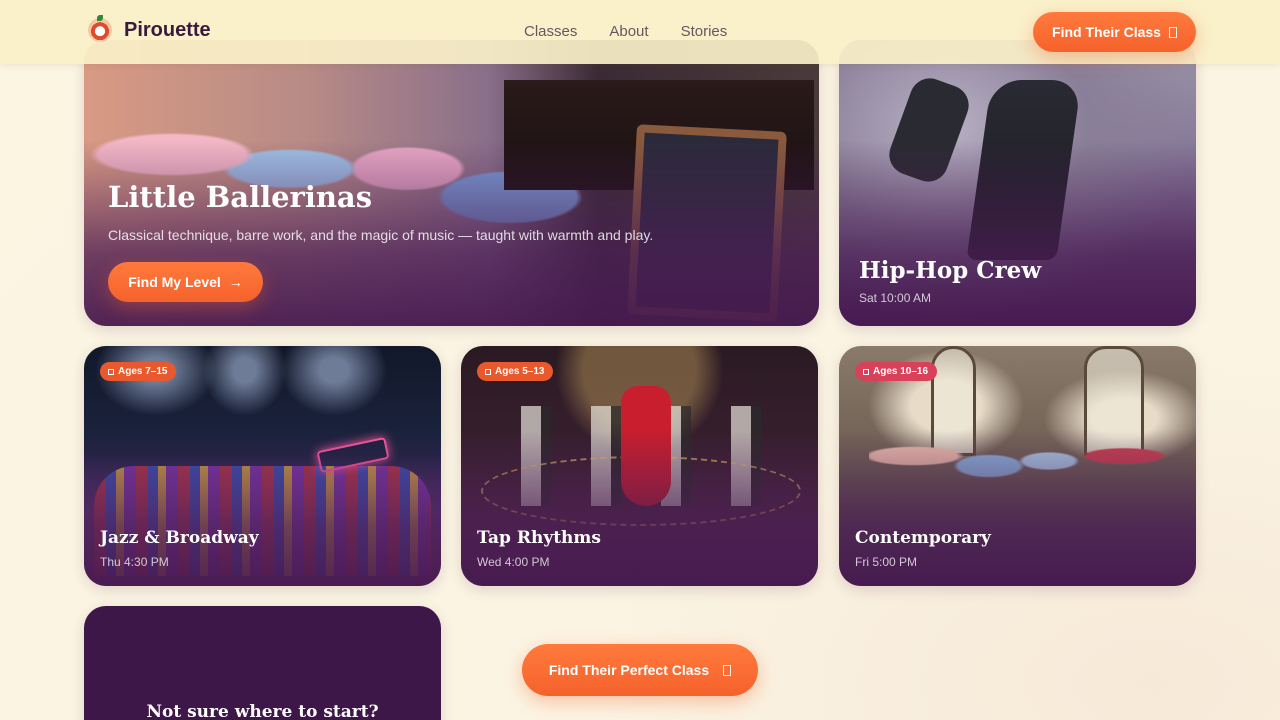 This screenshot has width=1280, height=720. I want to click on hero-title: Little Ballerinas, so click(240, 197).